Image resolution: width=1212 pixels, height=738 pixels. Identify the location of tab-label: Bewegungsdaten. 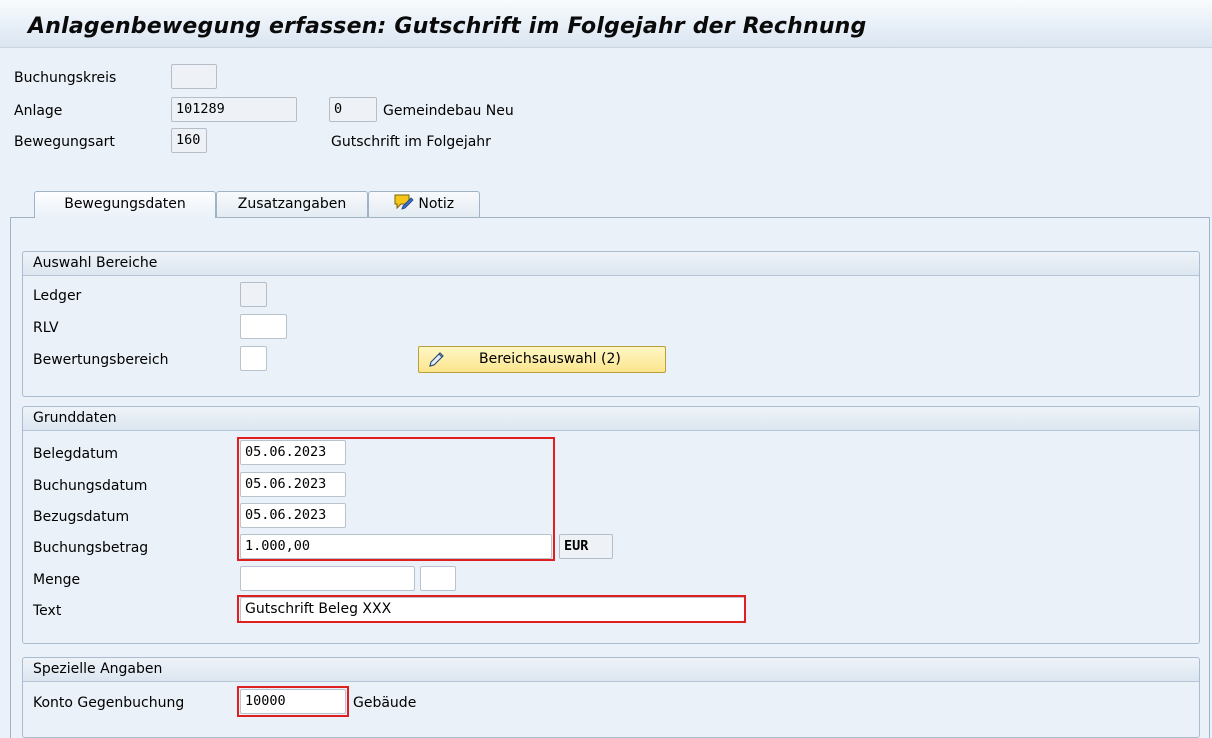
(125, 204).